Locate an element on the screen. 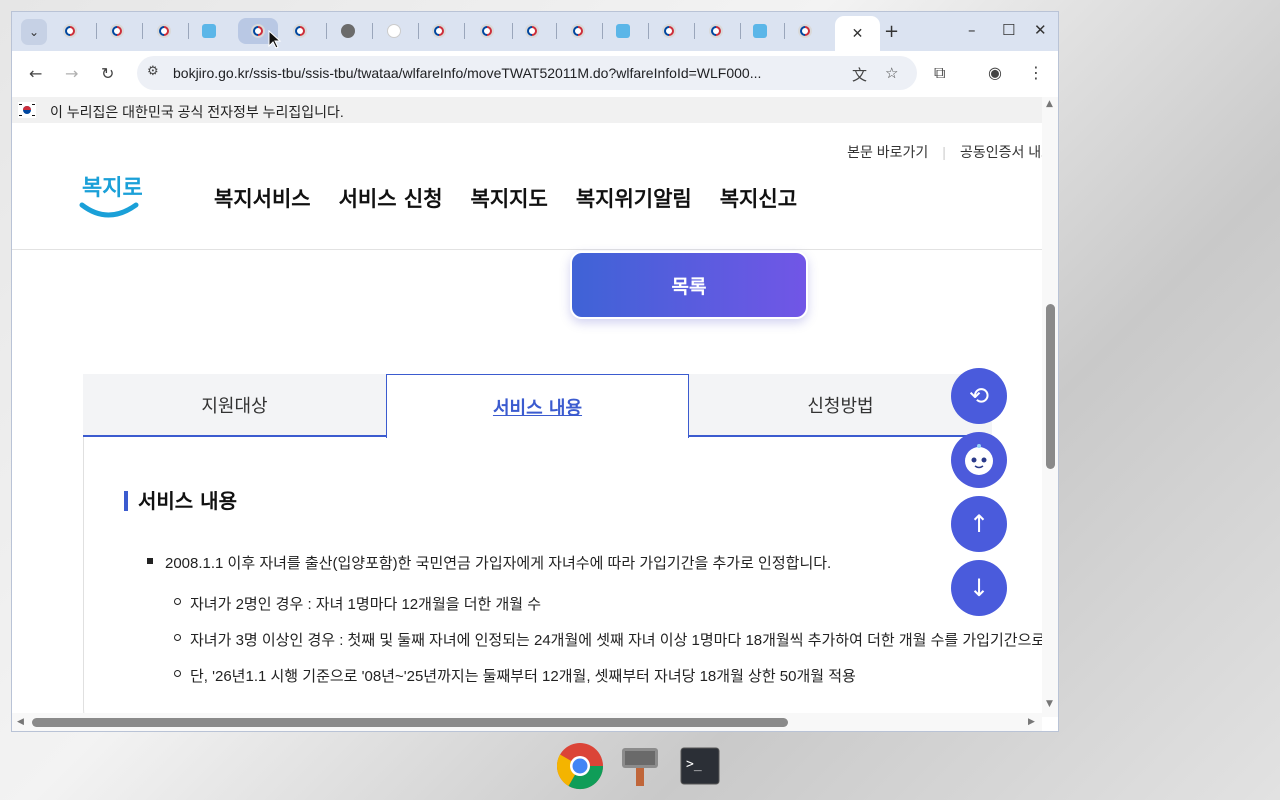 The height and width of the screenshot is (800, 1280). tab-service-content: 서비스 내용 is located at coordinates (537, 406).